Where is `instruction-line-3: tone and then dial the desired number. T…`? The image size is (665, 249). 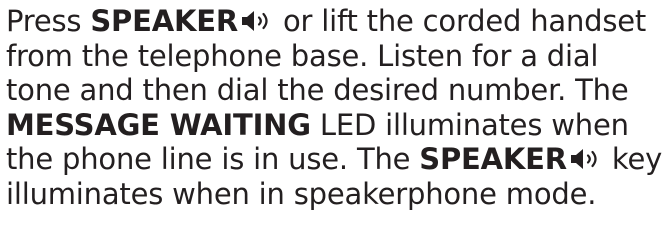 instruction-line-3: tone and then dial the desired number. T… is located at coordinates (317, 90).